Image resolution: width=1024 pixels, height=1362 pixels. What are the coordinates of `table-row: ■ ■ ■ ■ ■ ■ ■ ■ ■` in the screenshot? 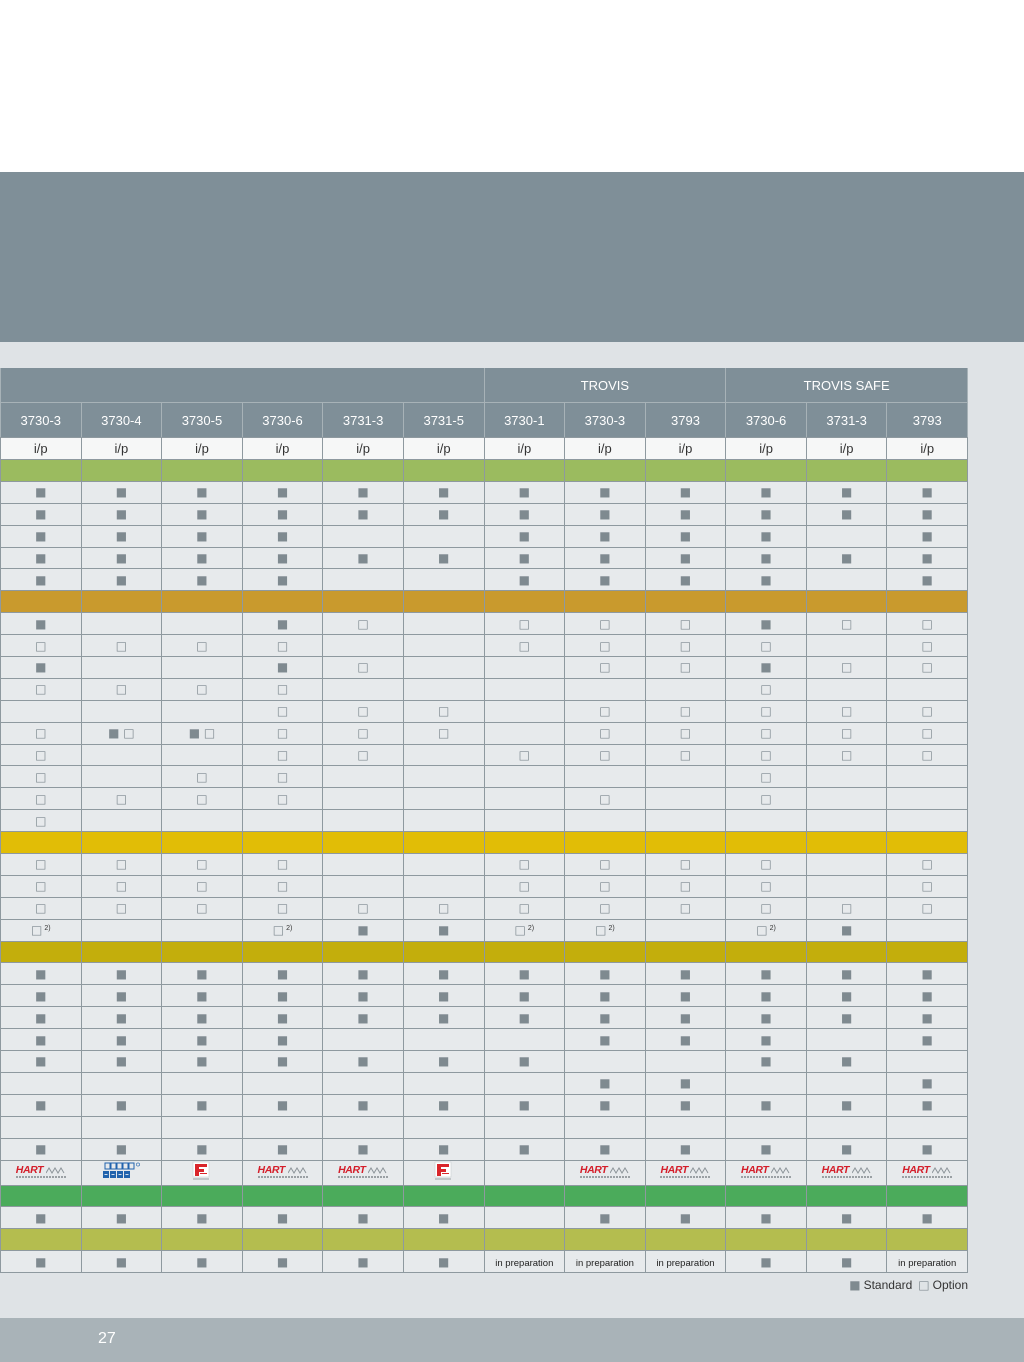 It's located at (484, 580).